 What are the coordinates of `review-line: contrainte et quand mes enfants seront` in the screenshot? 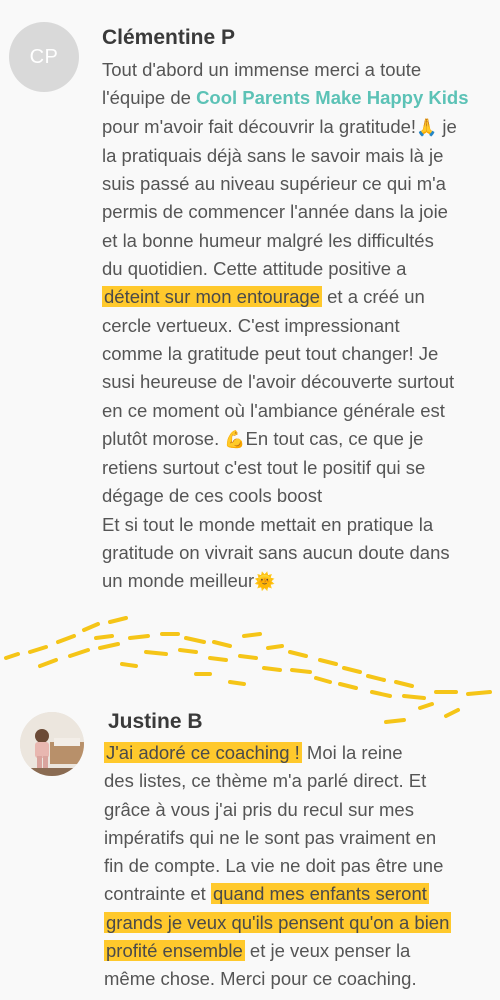 It's located at (289, 894).